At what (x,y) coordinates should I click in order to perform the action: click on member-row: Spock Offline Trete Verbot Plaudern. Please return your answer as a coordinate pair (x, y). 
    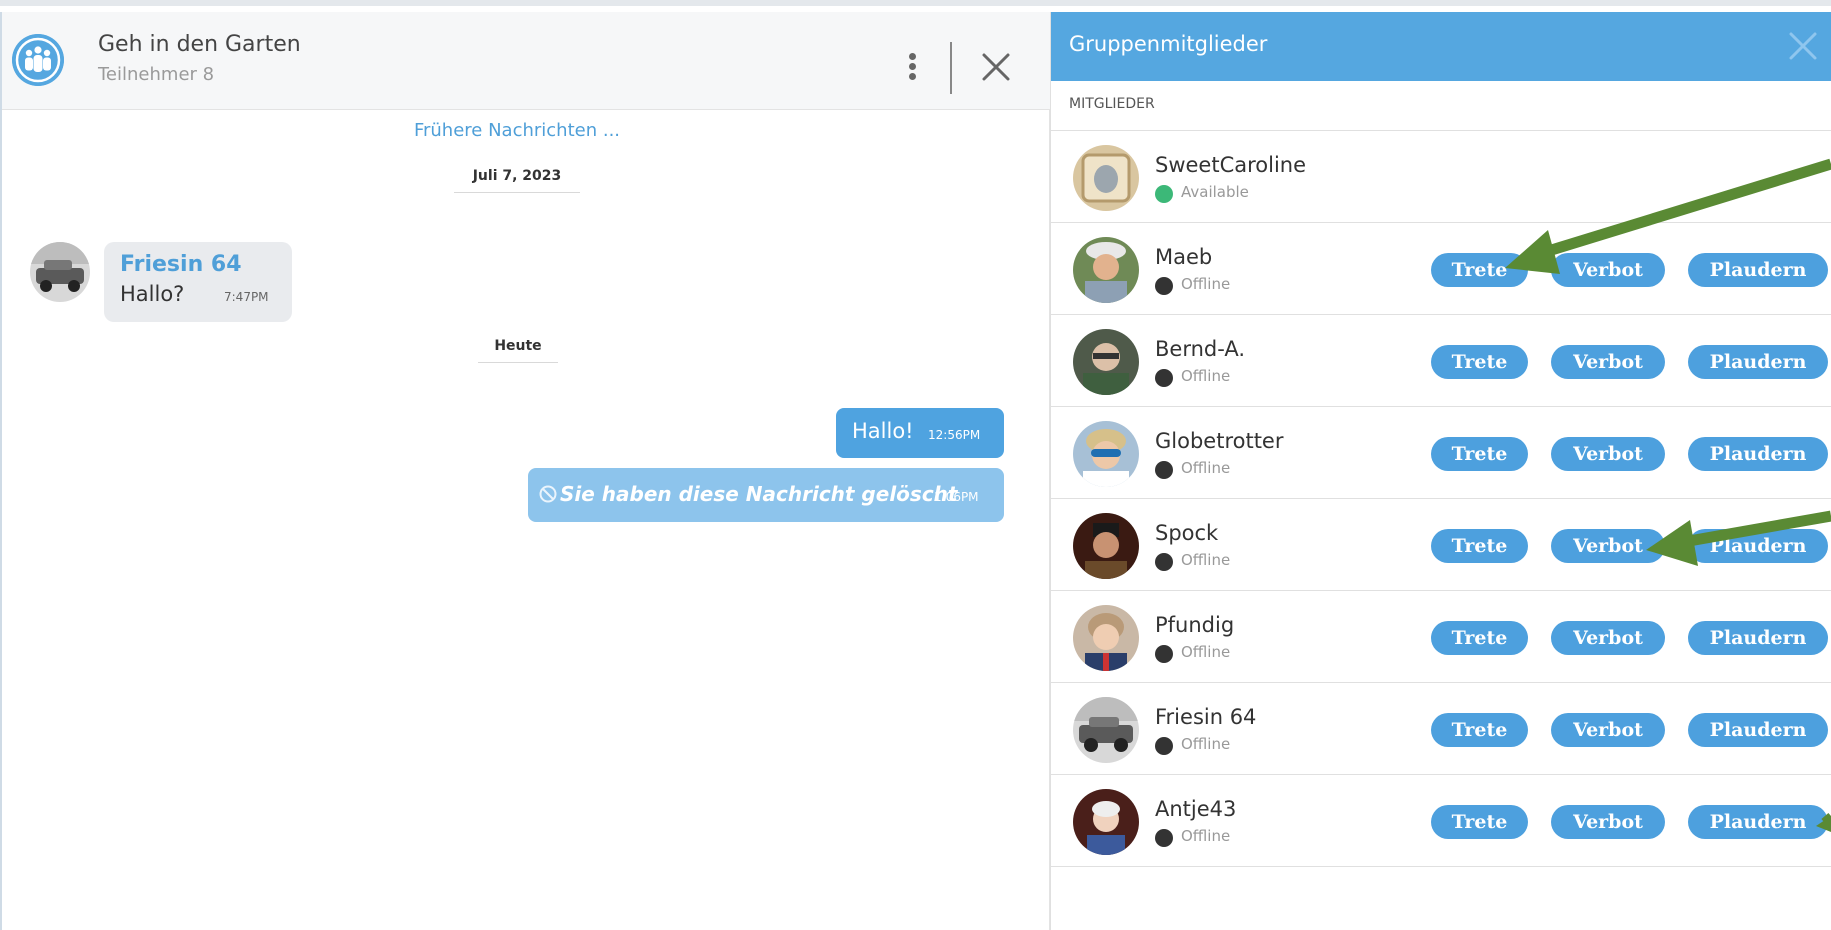
    Looking at the image, I should click on (1441, 545).